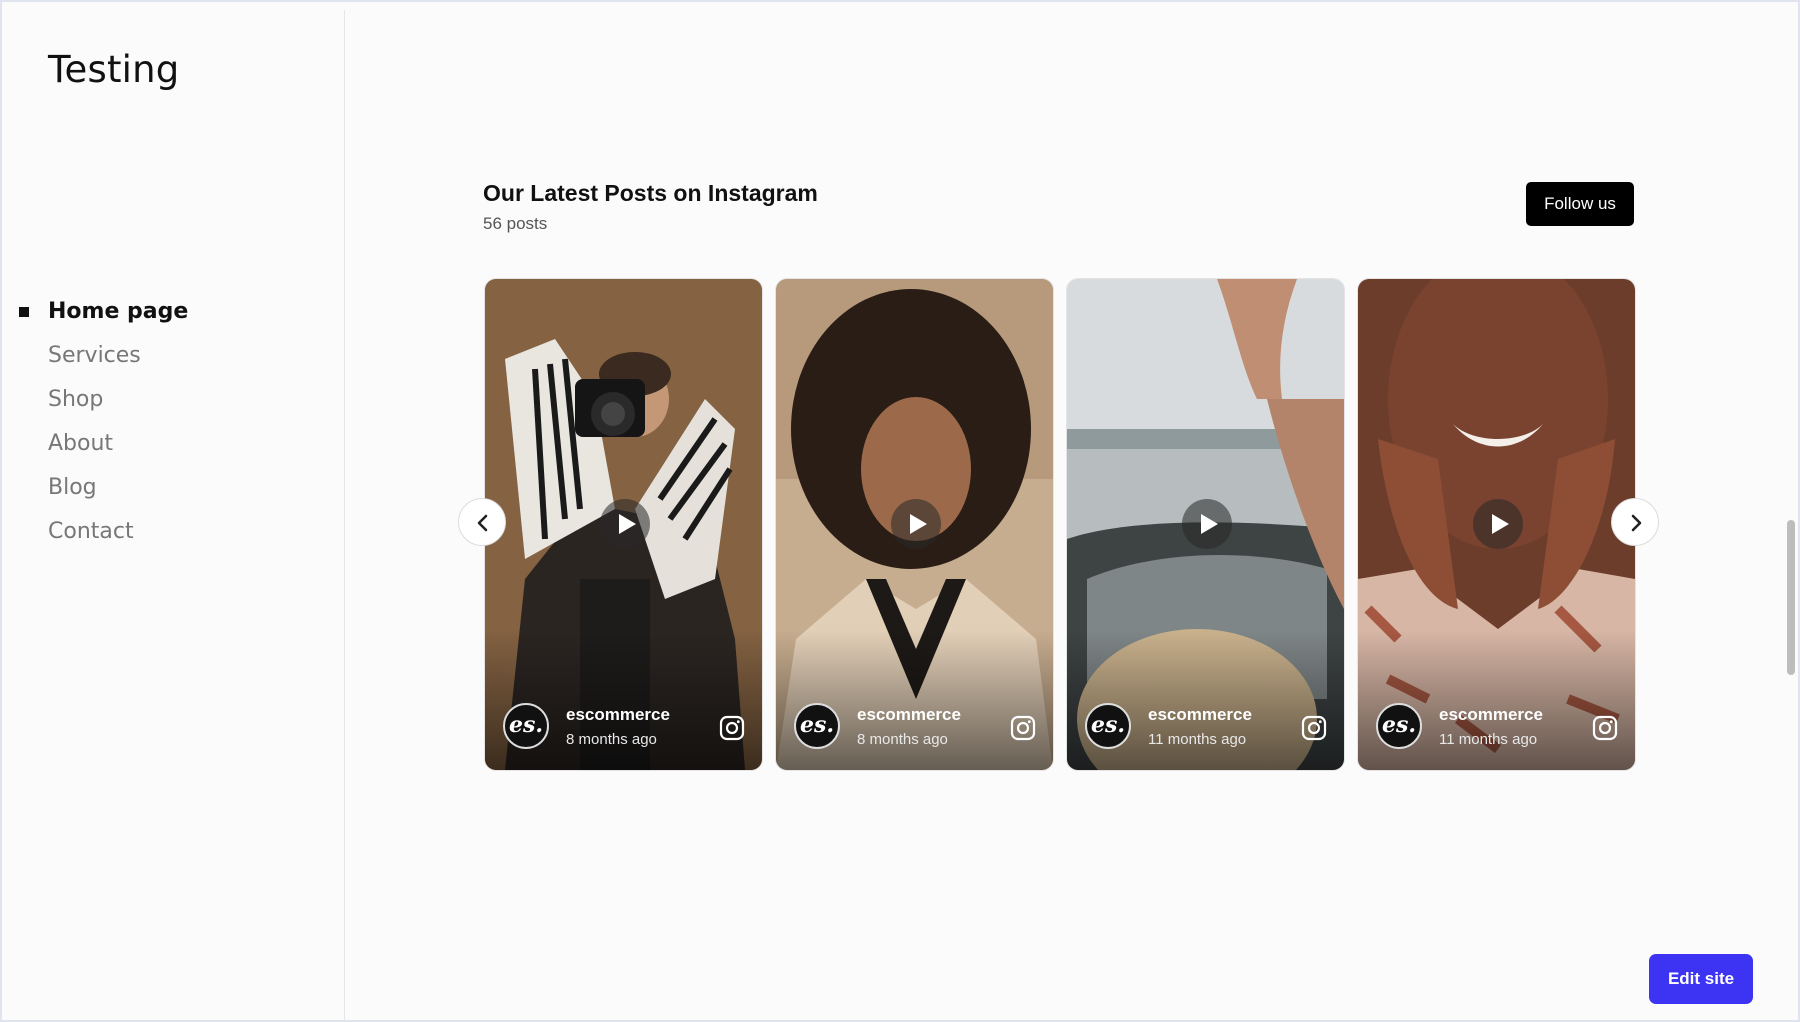  I want to click on carousel-next-button, so click(1635, 522).